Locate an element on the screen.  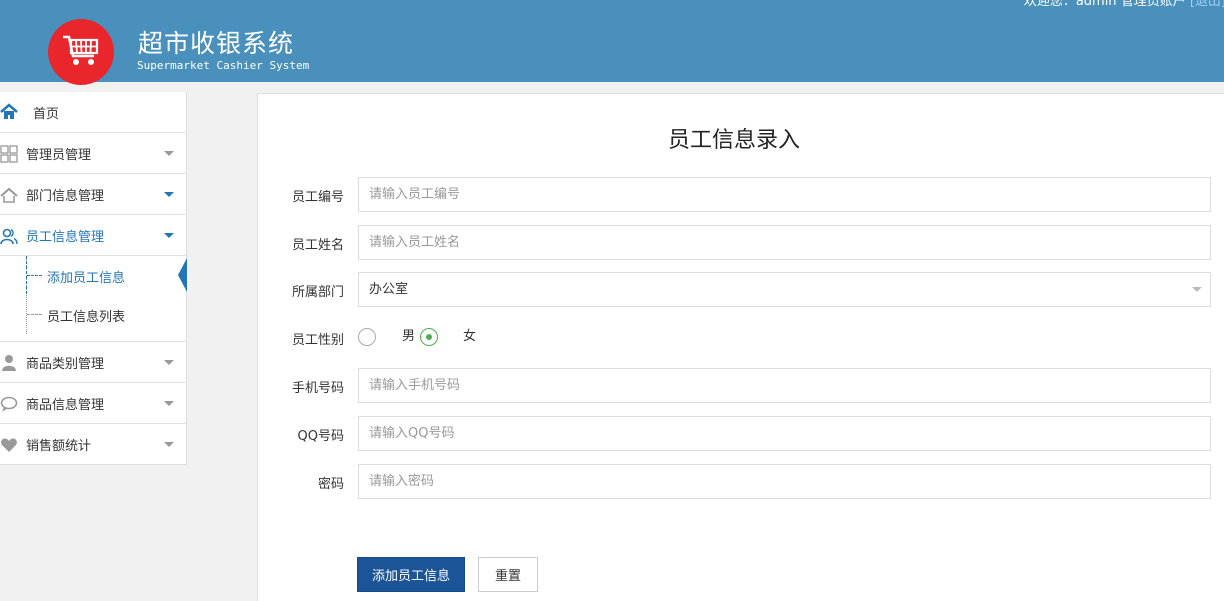
gender-female-radio is located at coordinates (429, 337).